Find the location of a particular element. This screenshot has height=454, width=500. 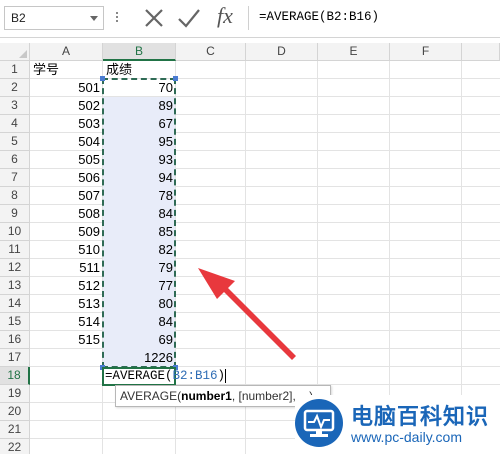

annotation-arrow-icon is located at coordinates (247, 314).